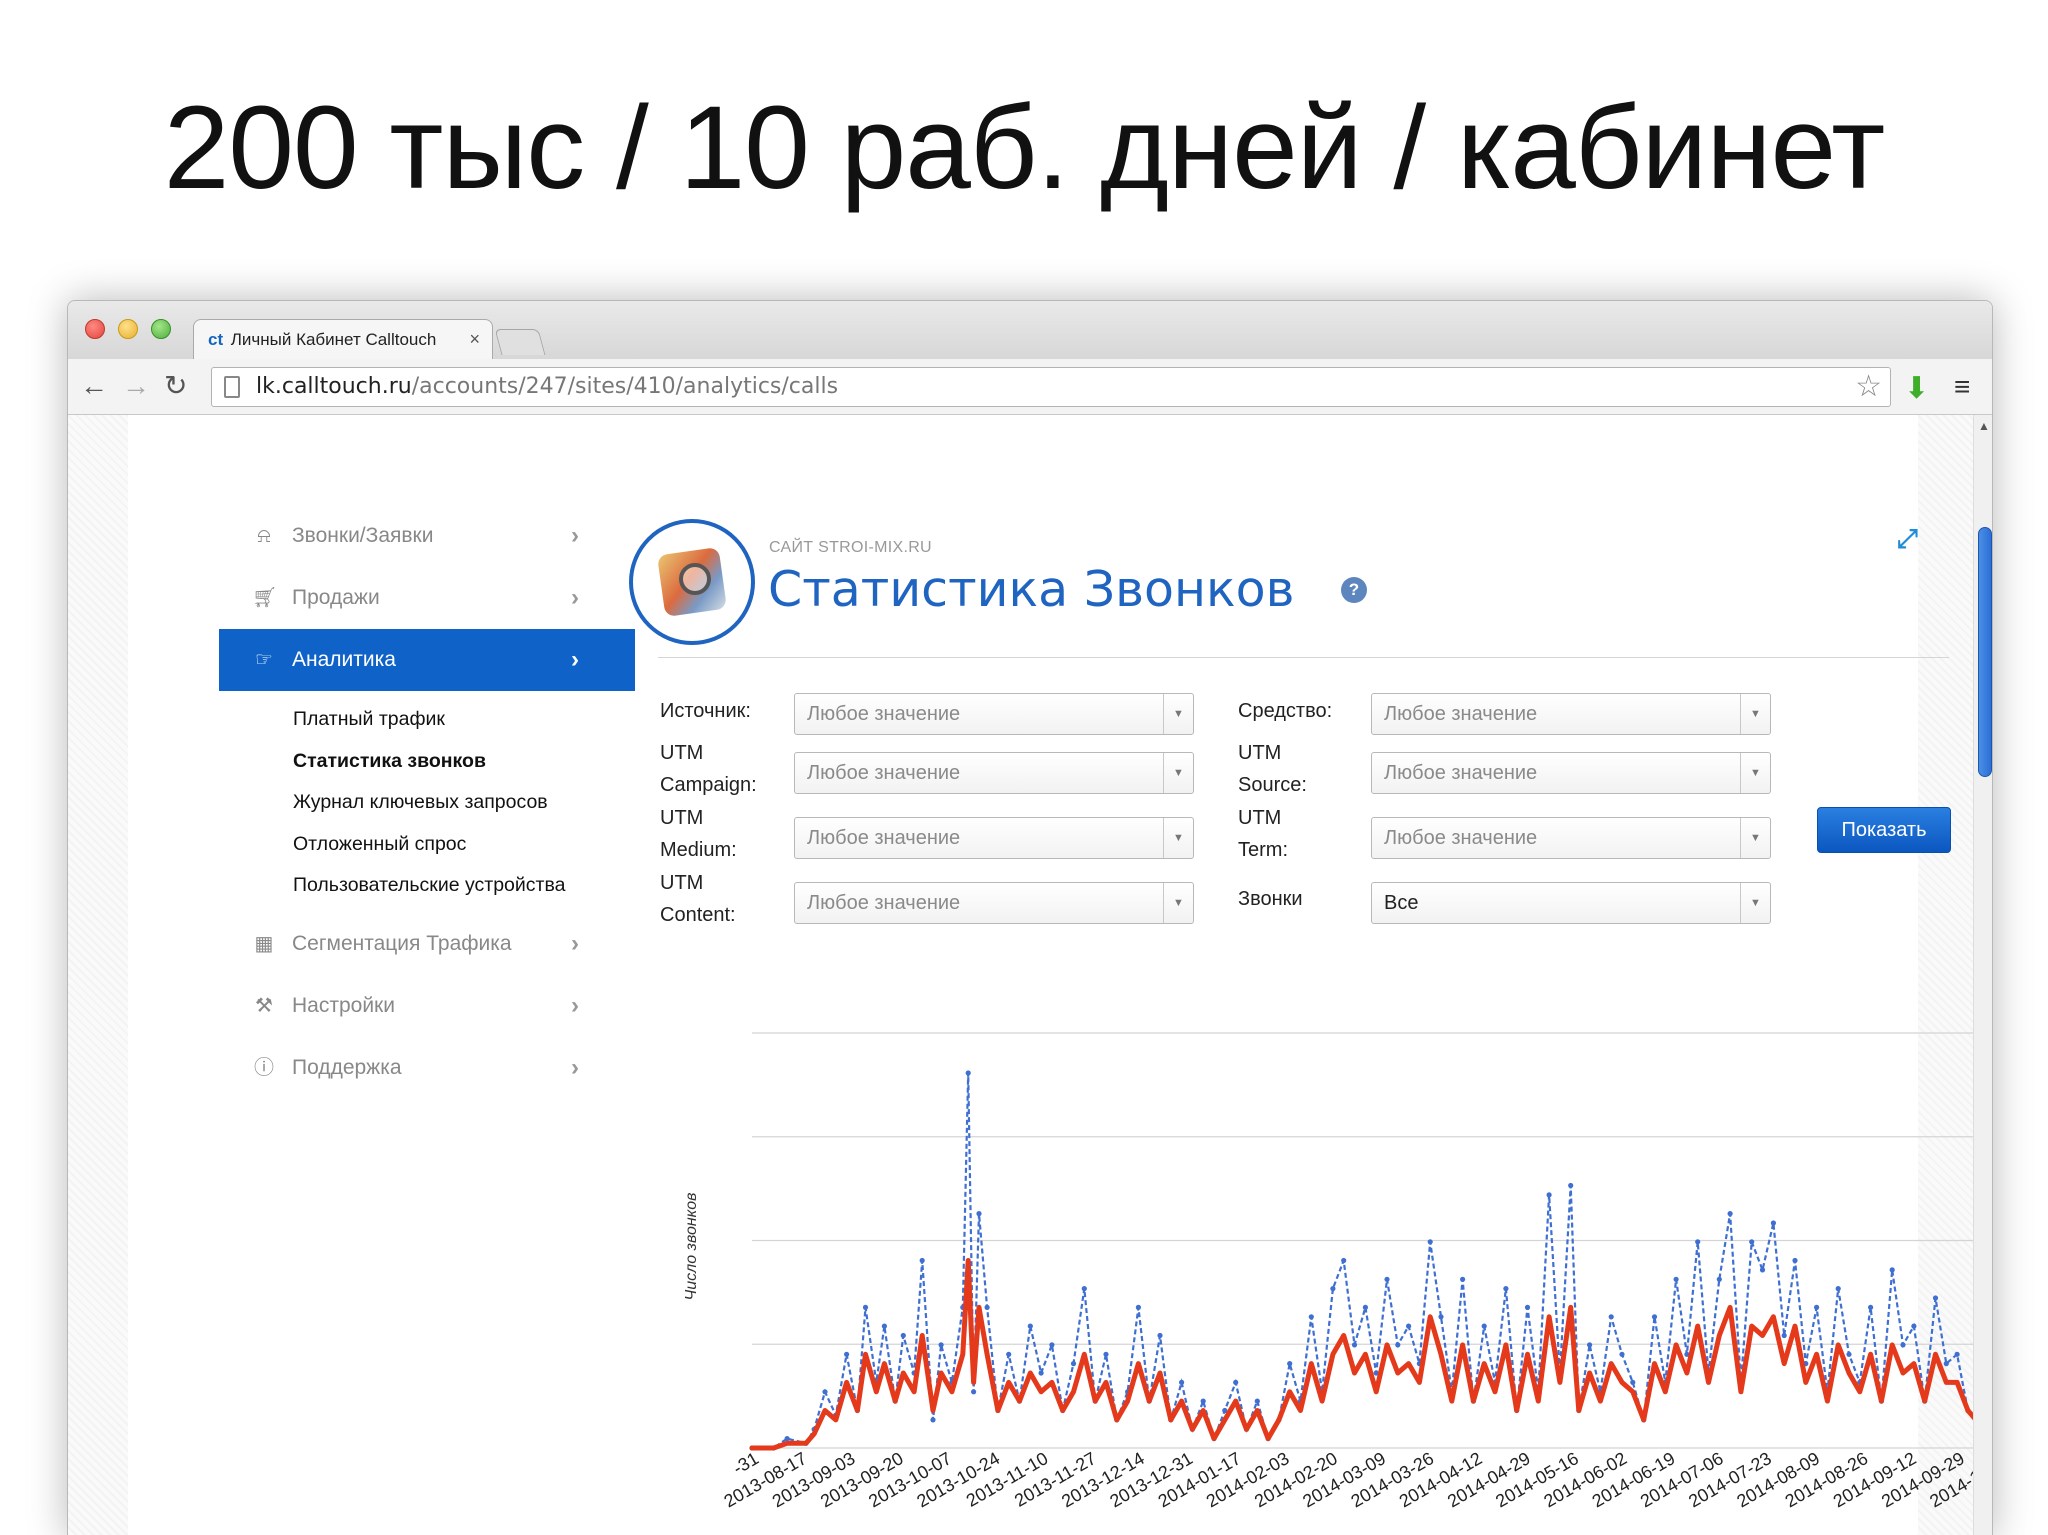 The height and width of the screenshot is (1535, 2048). I want to click on browser-tab: ct Личный Кабинет Calltouch ×, so click(343, 339).